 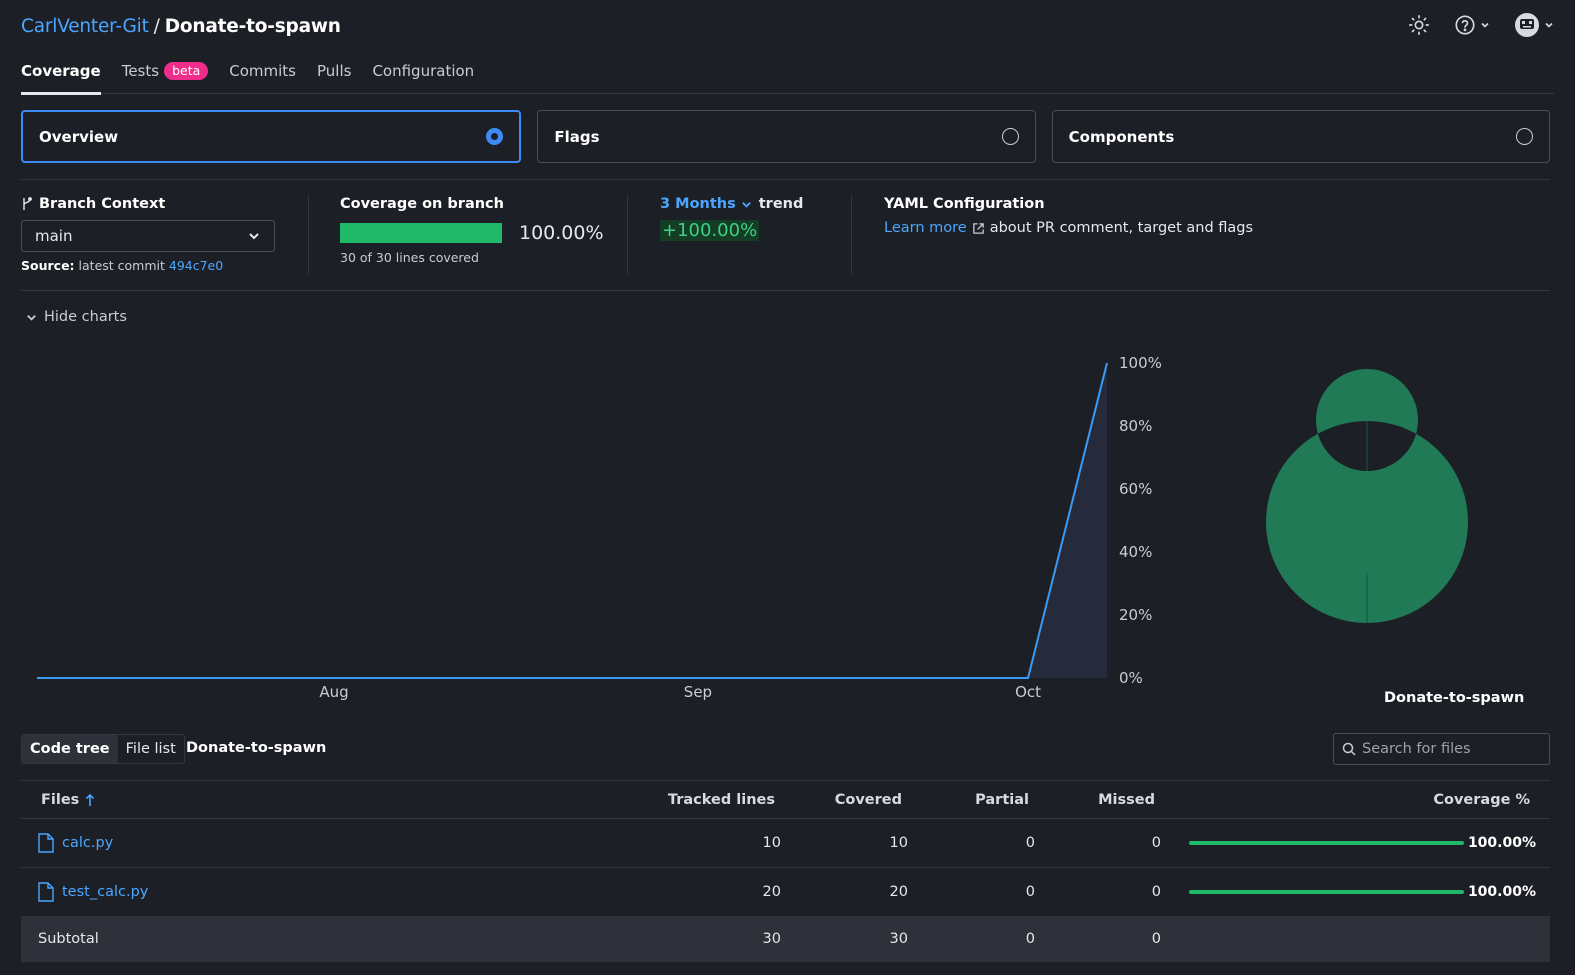 What do you see at coordinates (1527, 25) in the screenshot?
I see `avatar` at bounding box center [1527, 25].